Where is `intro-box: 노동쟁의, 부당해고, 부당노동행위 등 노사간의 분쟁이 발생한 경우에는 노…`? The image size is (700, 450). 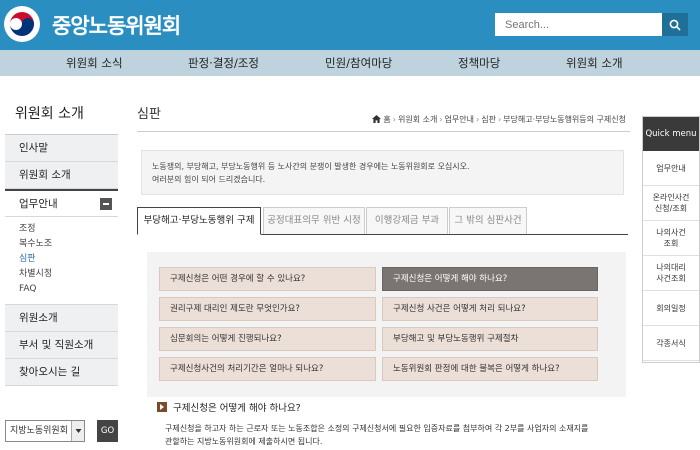 intro-box: 노동쟁의, 부당해고, 부당노동행위 등 노사간의 분쟁이 발생한 경우에는 노… is located at coordinates (382, 172).